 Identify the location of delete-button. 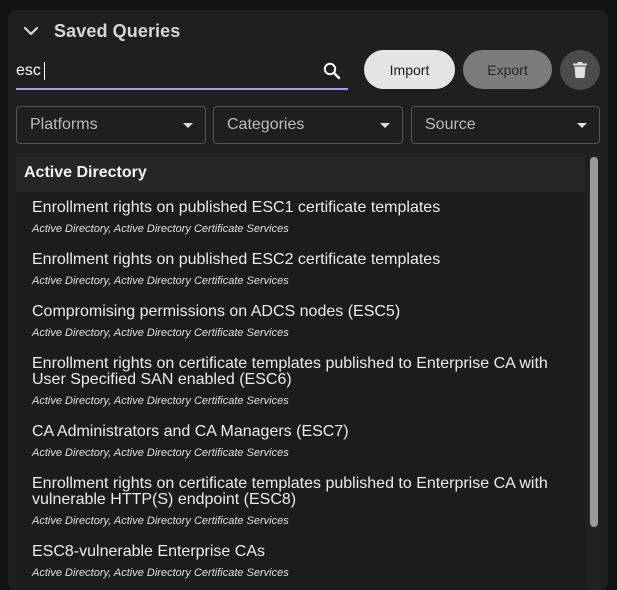
(580, 70).